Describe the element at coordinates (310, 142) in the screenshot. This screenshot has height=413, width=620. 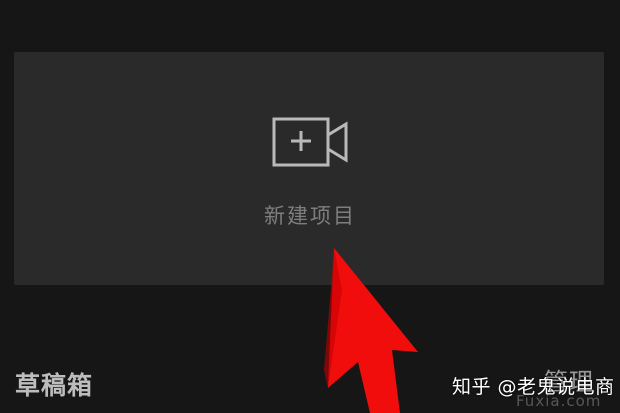
I see `video-camera-plus-icon` at that location.